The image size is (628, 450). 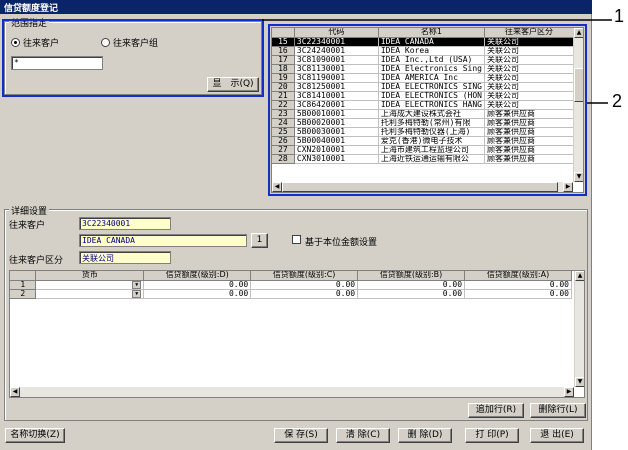 I want to click on callout-2: 2, so click(x=617, y=101).